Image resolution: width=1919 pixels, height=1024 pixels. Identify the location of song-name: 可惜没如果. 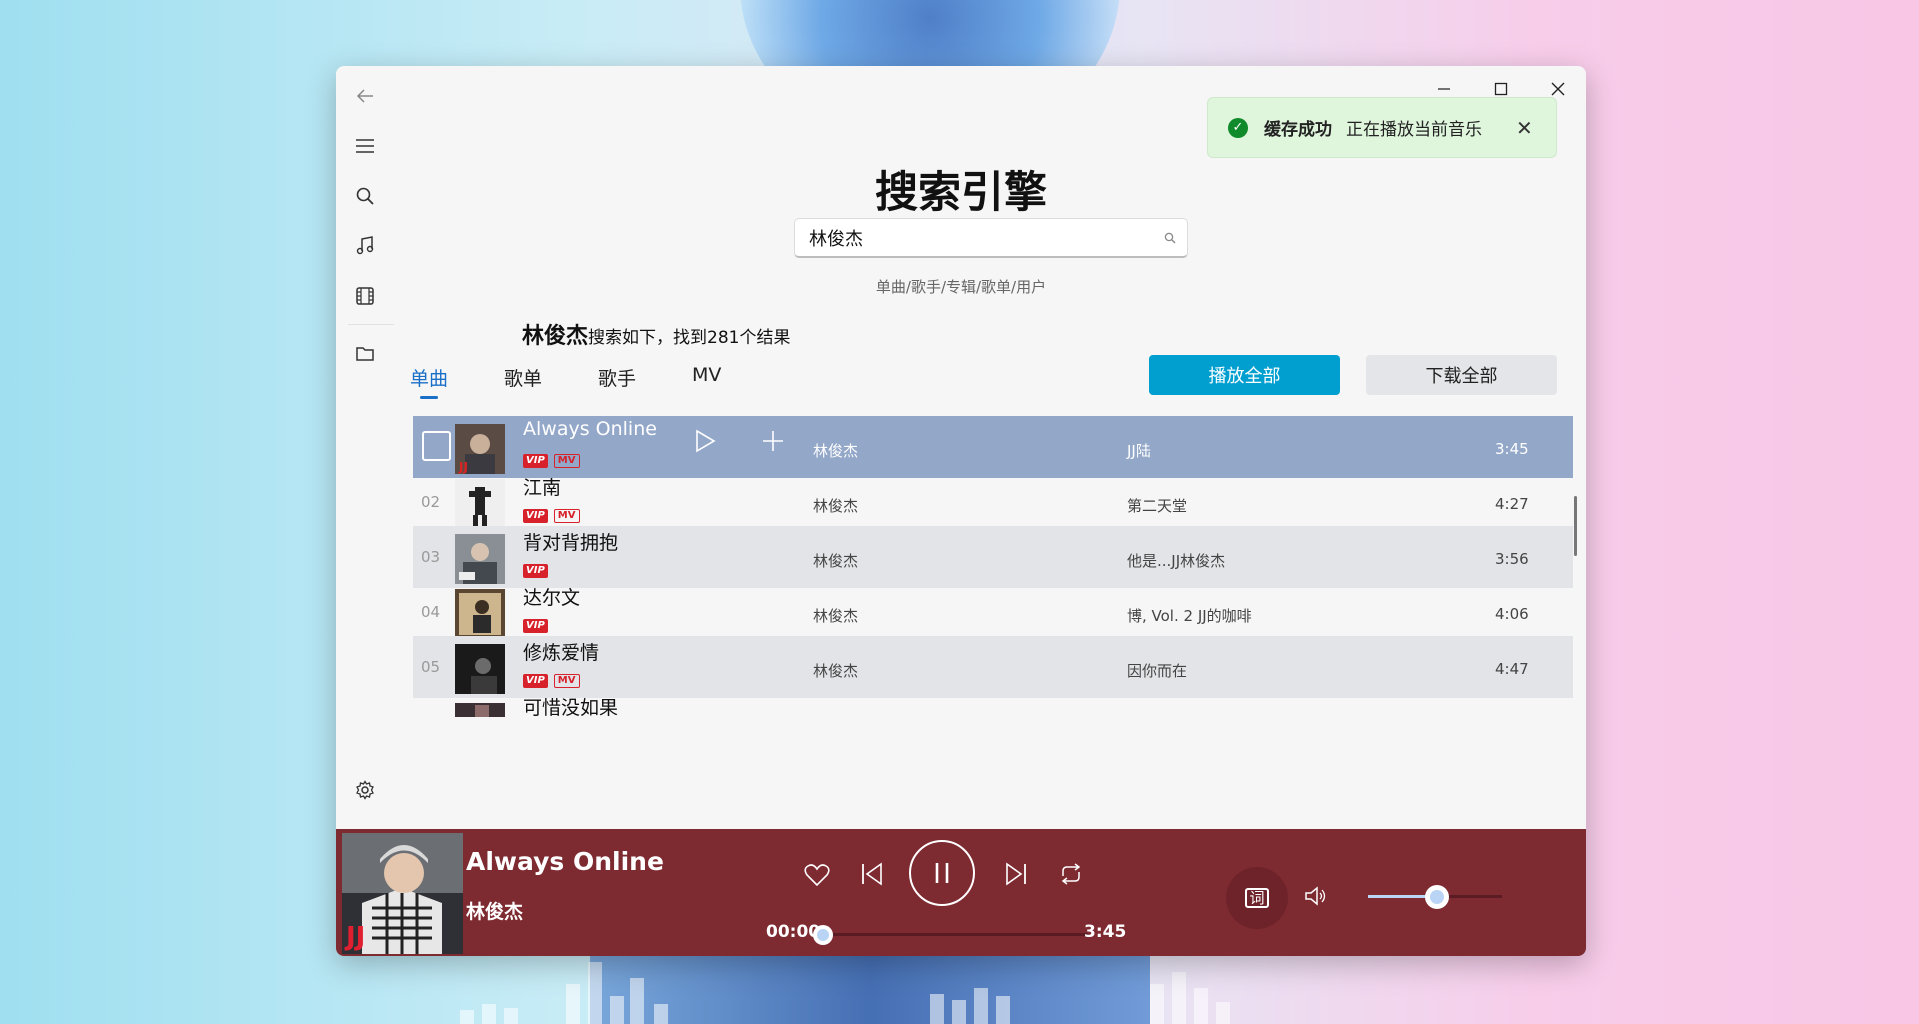
(571, 708).